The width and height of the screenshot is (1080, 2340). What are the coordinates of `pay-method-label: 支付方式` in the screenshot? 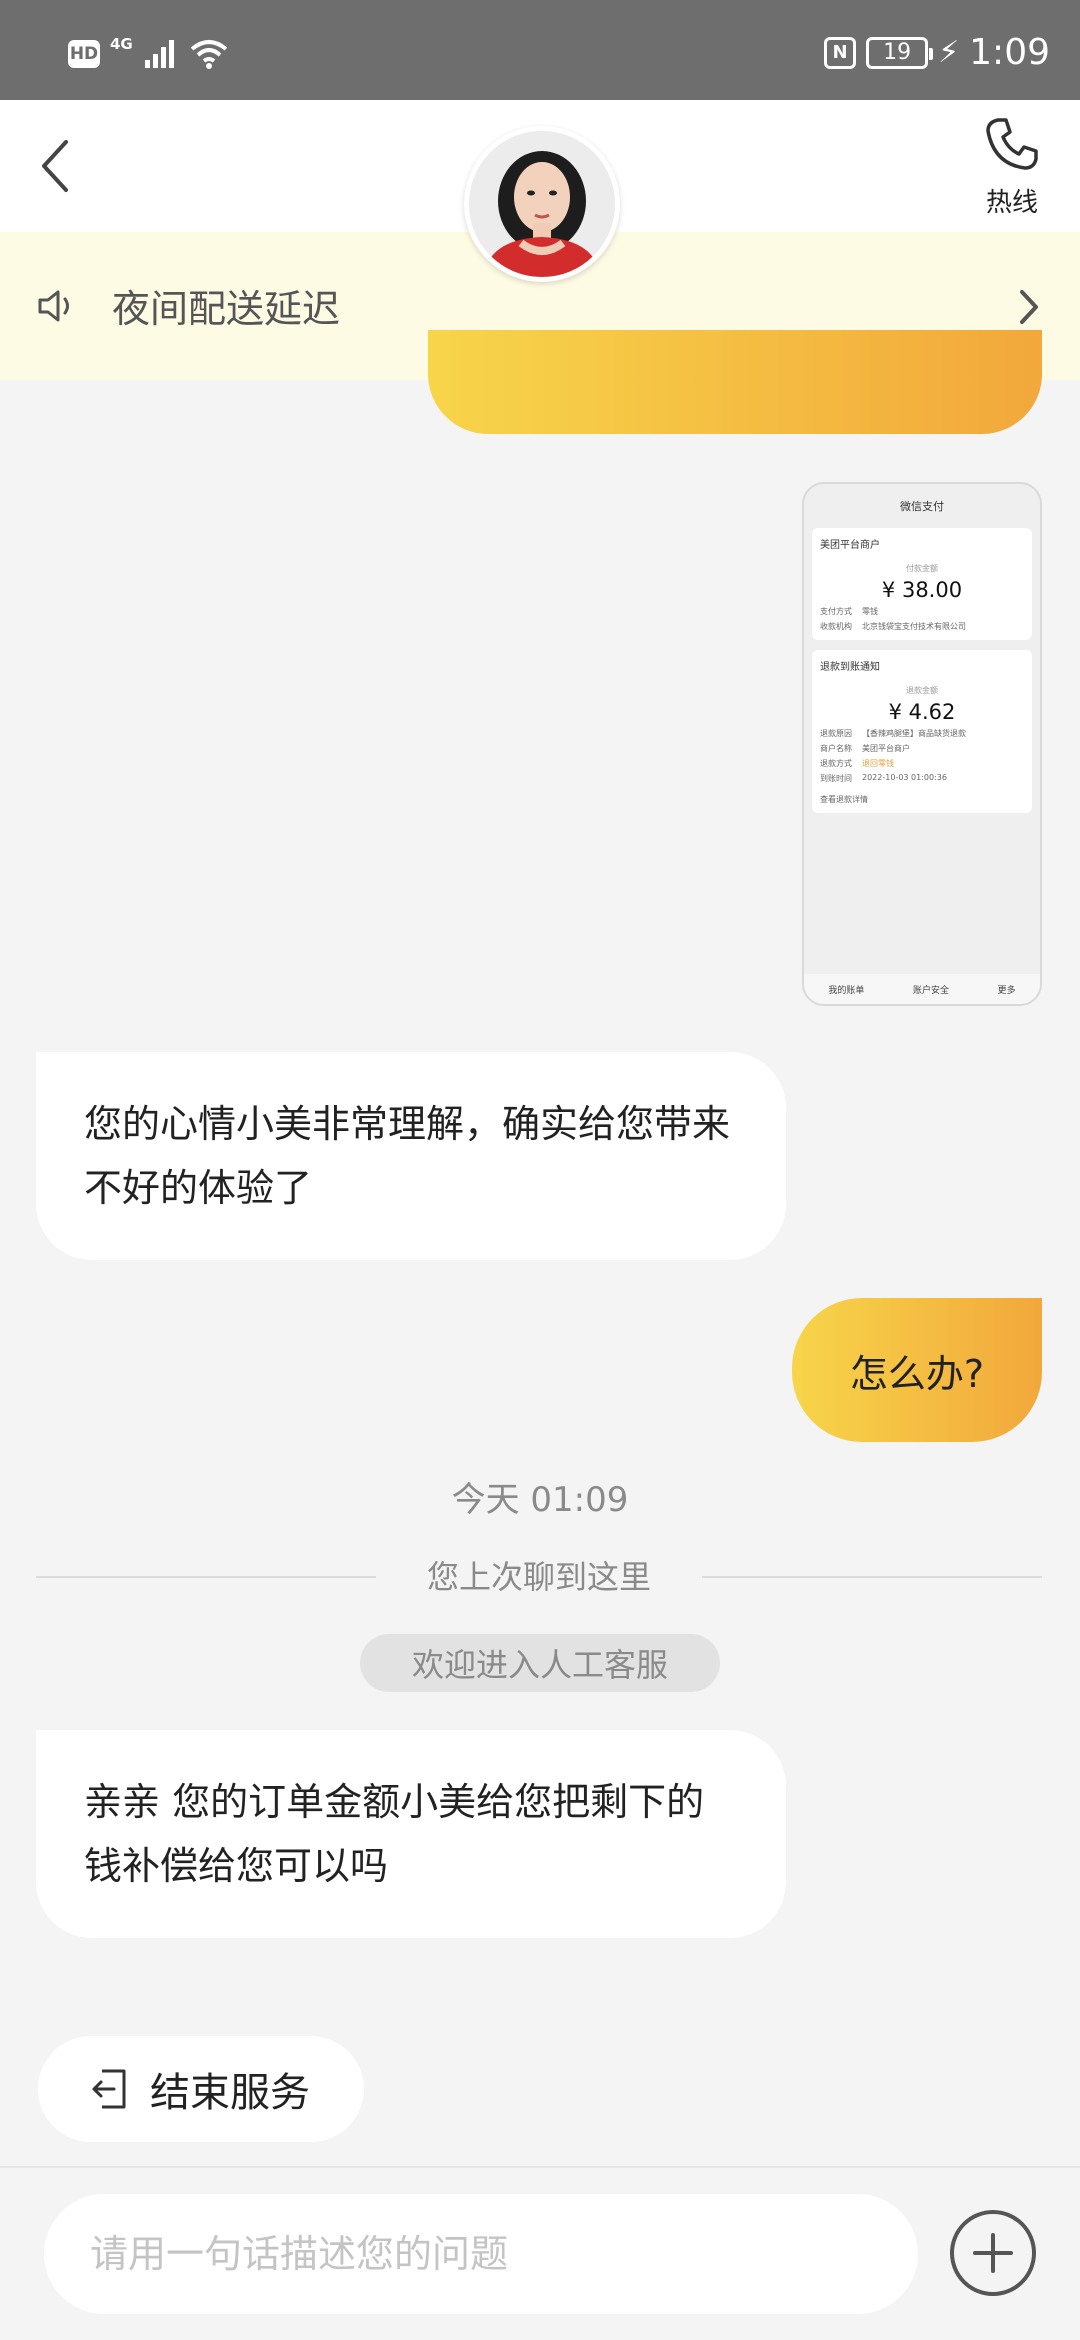 It's located at (836, 611).